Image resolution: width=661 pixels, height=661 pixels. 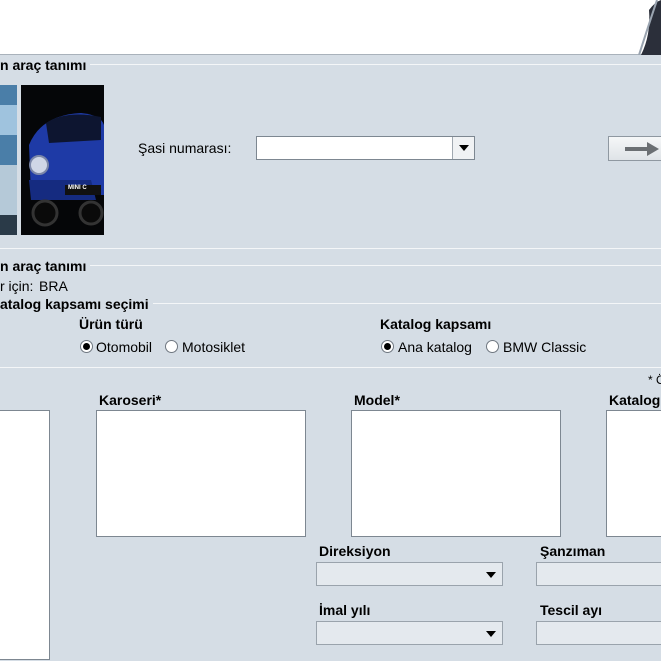 I want to click on catalog-list, so click(x=633, y=473).